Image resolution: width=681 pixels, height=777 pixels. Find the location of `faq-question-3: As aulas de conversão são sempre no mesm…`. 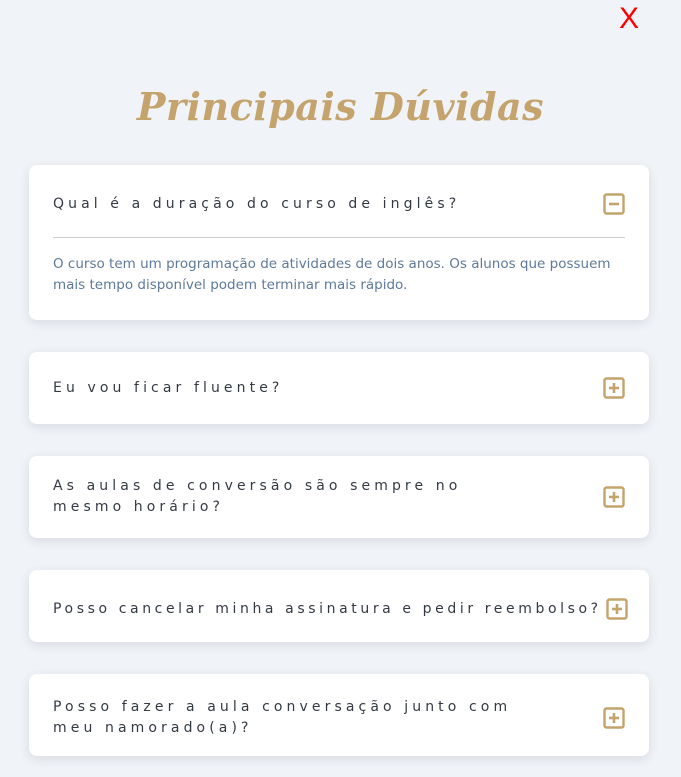

faq-question-3: As aulas de conversão são sempre no mesm… is located at coordinates (326, 497).